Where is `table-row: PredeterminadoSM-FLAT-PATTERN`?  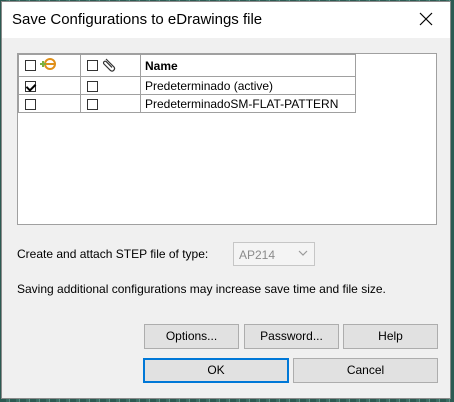
table-row: PredeterminadoSM-FLAT-PATTERN is located at coordinates (187, 103).